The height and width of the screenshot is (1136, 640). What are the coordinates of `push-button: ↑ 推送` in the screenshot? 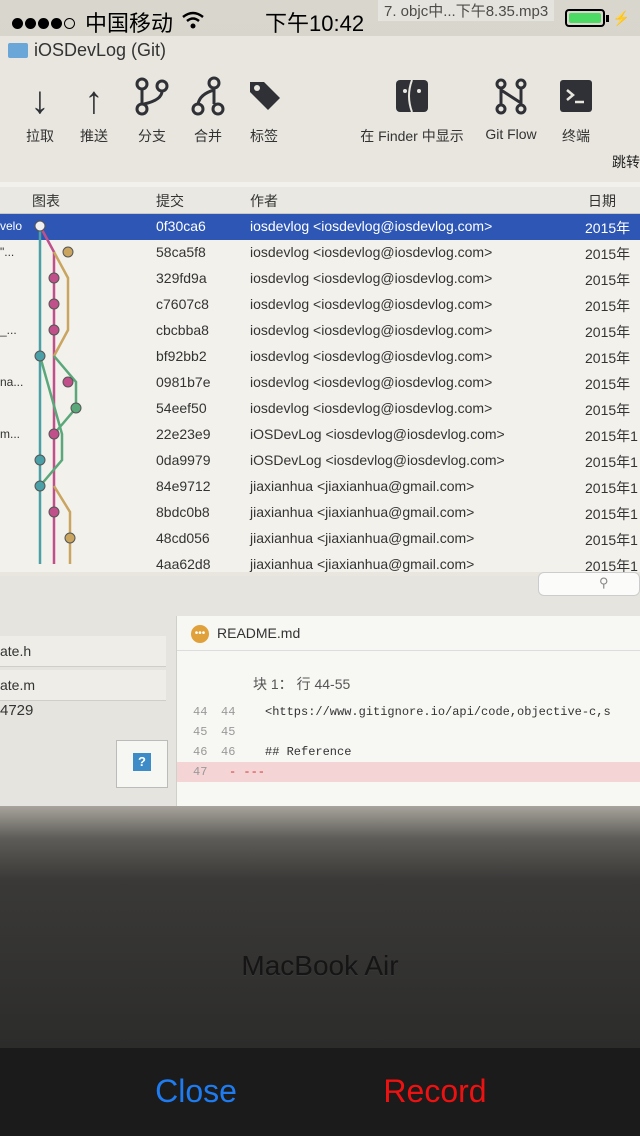 It's located at (94, 111).